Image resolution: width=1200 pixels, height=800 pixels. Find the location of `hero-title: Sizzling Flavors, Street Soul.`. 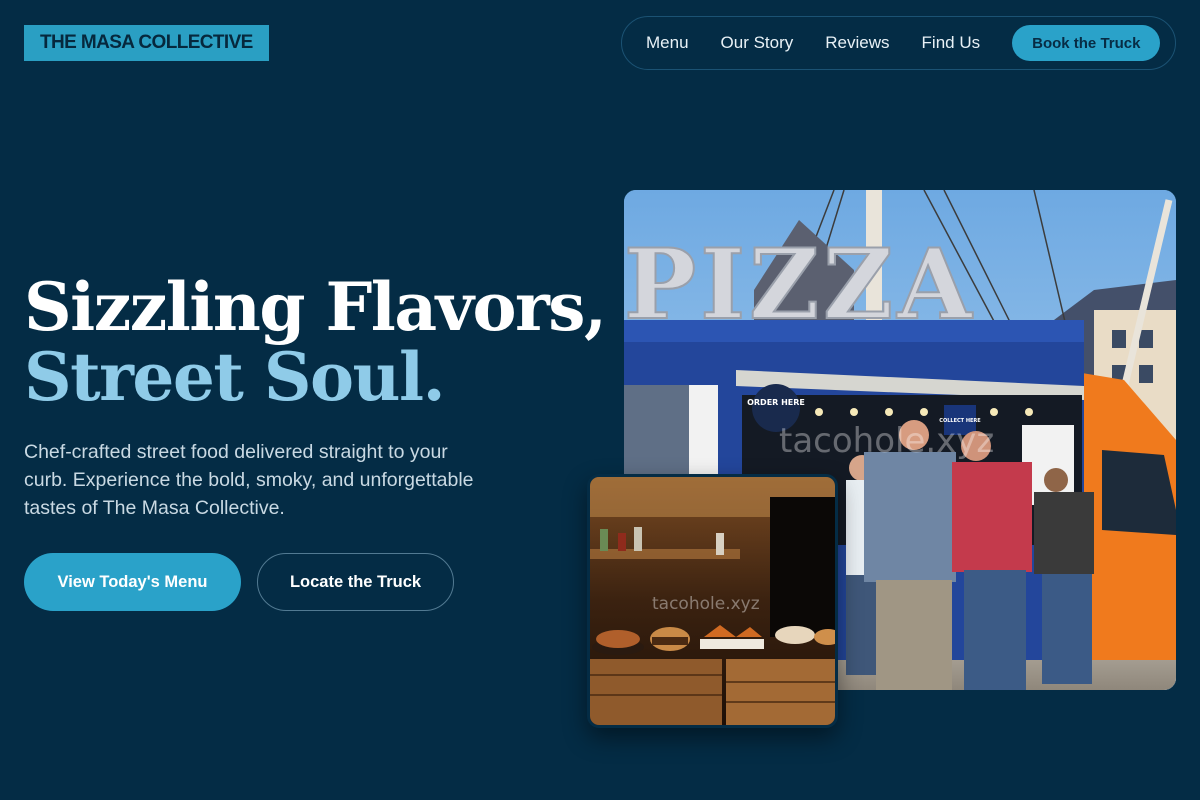

hero-title: Sizzling Flavors, Street Soul. is located at coordinates (315, 342).